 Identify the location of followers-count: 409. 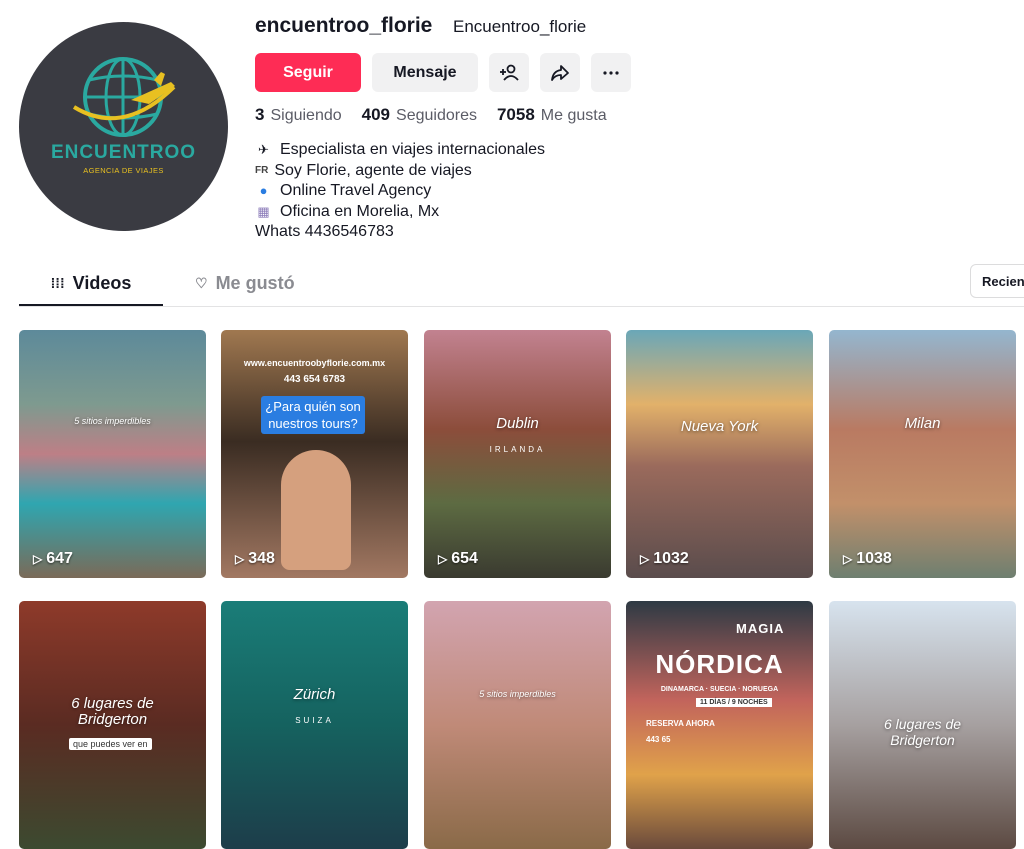
(376, 114).